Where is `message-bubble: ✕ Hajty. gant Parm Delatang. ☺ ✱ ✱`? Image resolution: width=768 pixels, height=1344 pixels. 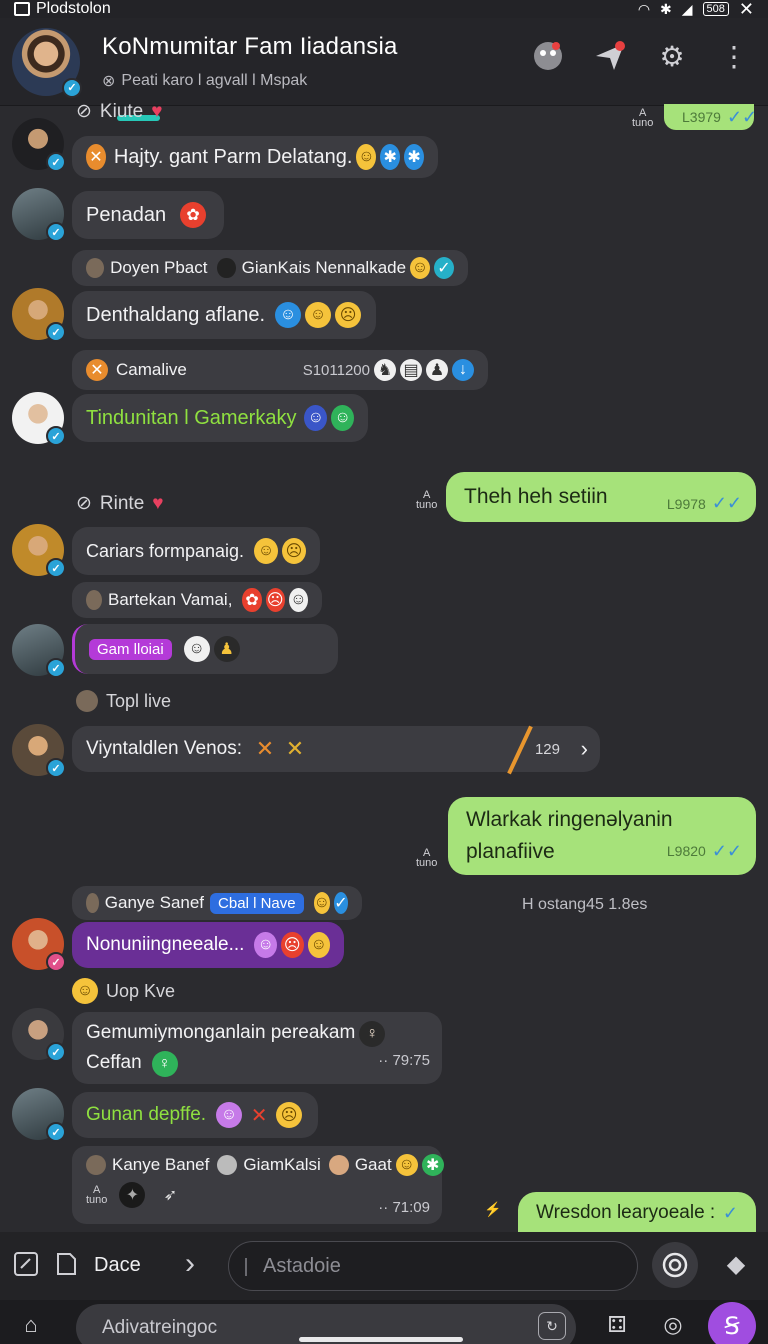 message-bubble: ✕ Hajty. gant Parm Delatang. ☺ ✱ ✱ is located at coordinates (255, 157).